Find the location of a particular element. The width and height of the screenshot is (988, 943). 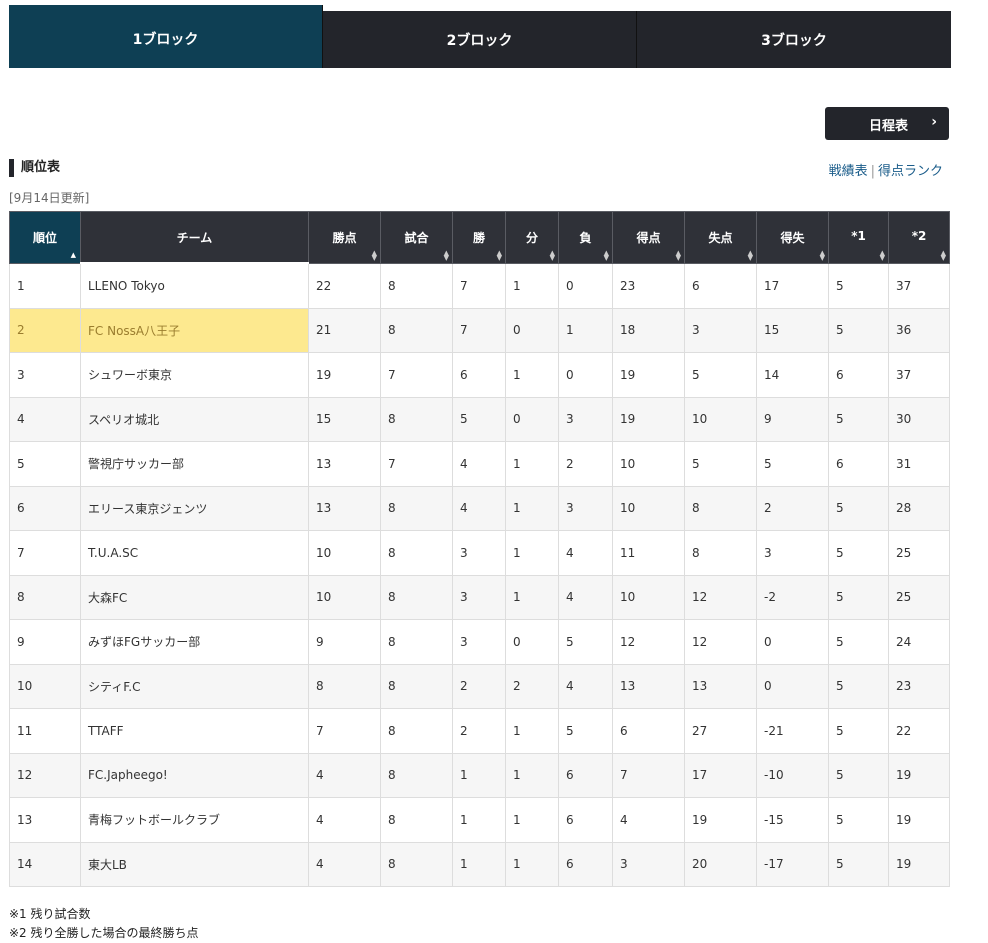

column-header-note2: *2 ▲ ▼ is located at coordinates (919, 237).